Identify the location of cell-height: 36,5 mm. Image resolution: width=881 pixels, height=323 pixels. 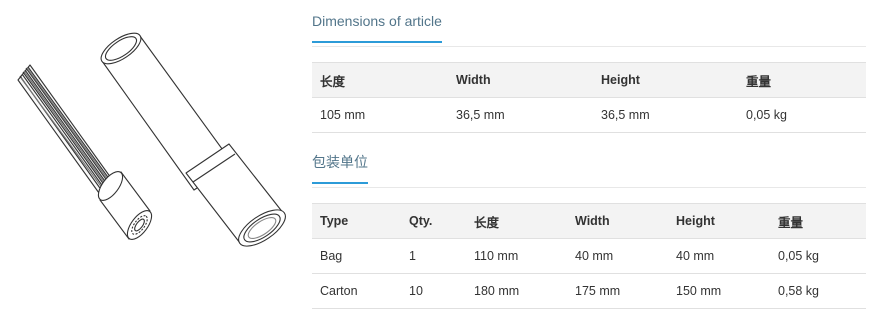
(665, 115).